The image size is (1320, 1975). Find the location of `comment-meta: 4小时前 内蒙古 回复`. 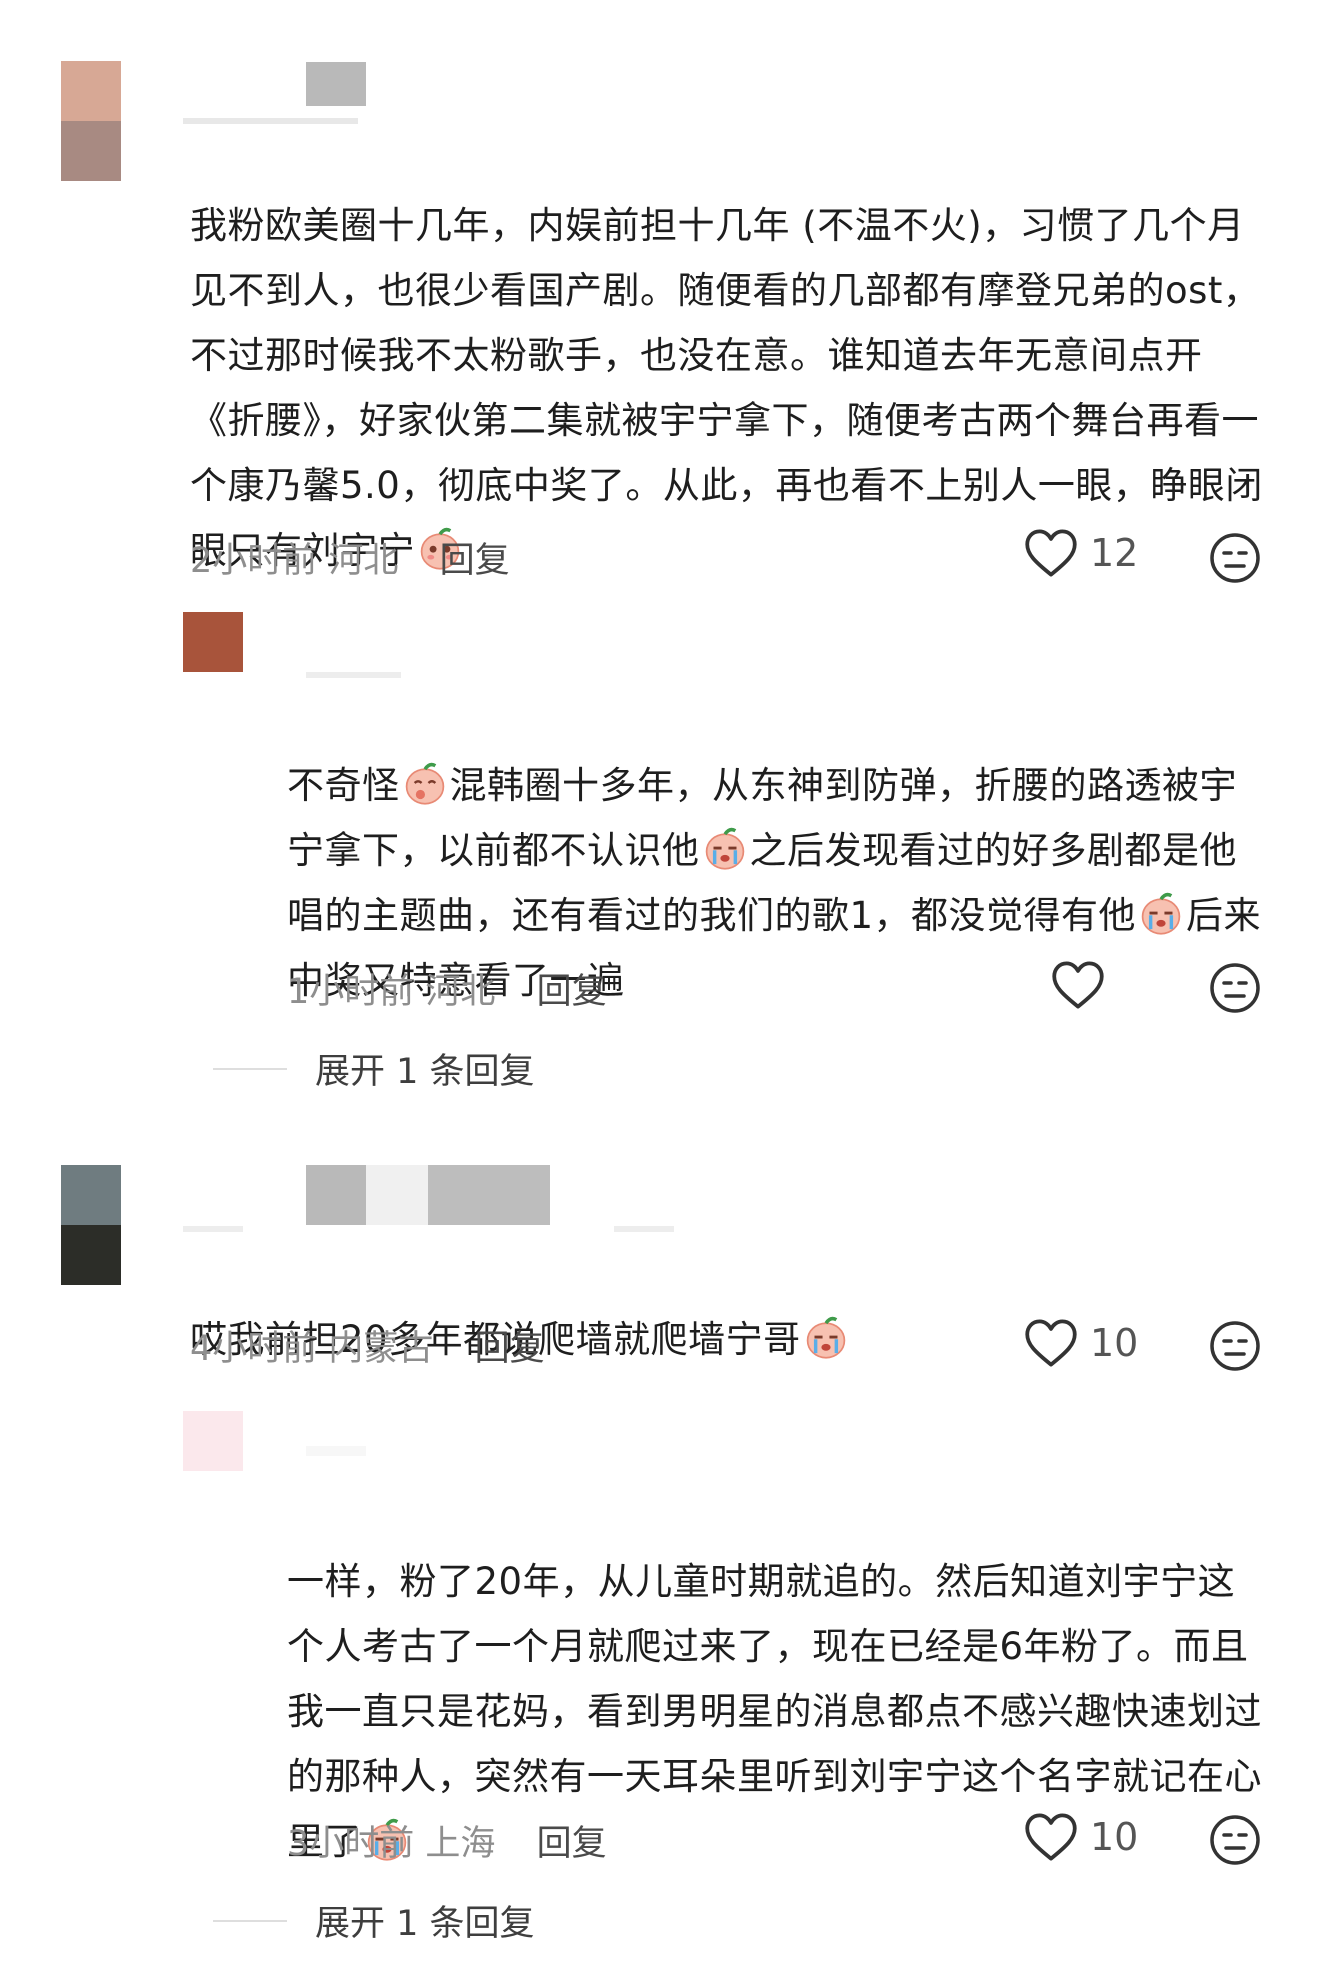

comment-meta: 4小时前 内蒙古 回复 is located at coordinates (367, 1345).